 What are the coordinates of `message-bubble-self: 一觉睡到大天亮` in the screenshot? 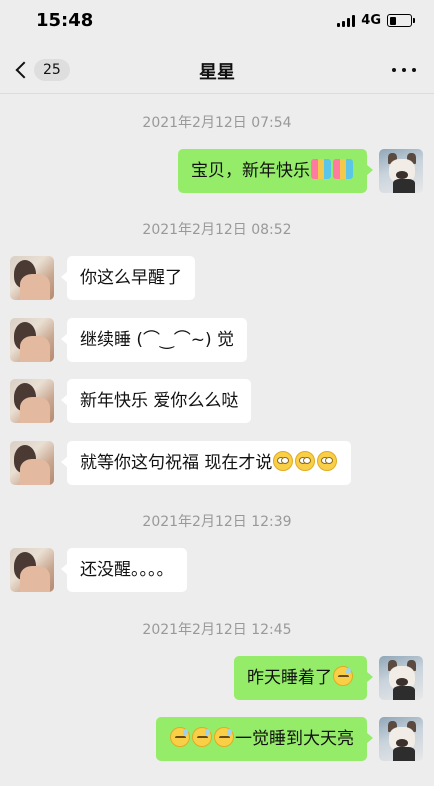 It's located at (264, 739).